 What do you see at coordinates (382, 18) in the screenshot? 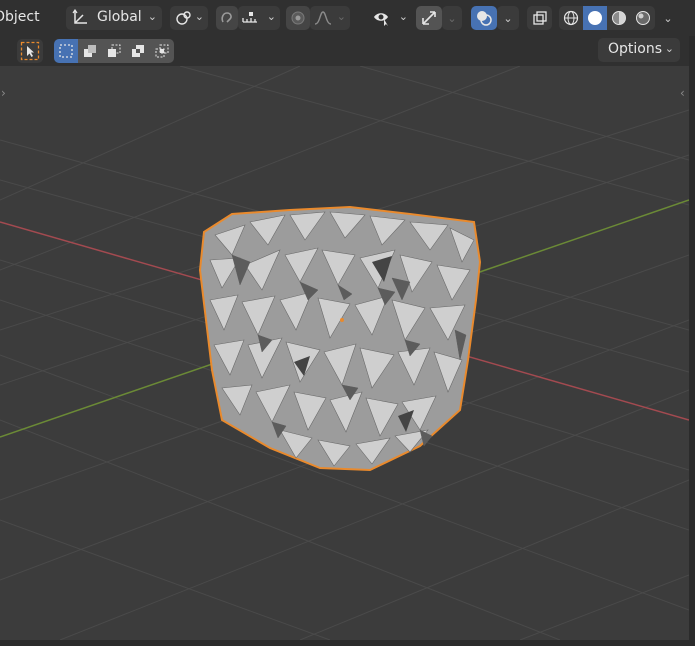
I see `eye-selectability-icon` at bounding box center [382, 18].